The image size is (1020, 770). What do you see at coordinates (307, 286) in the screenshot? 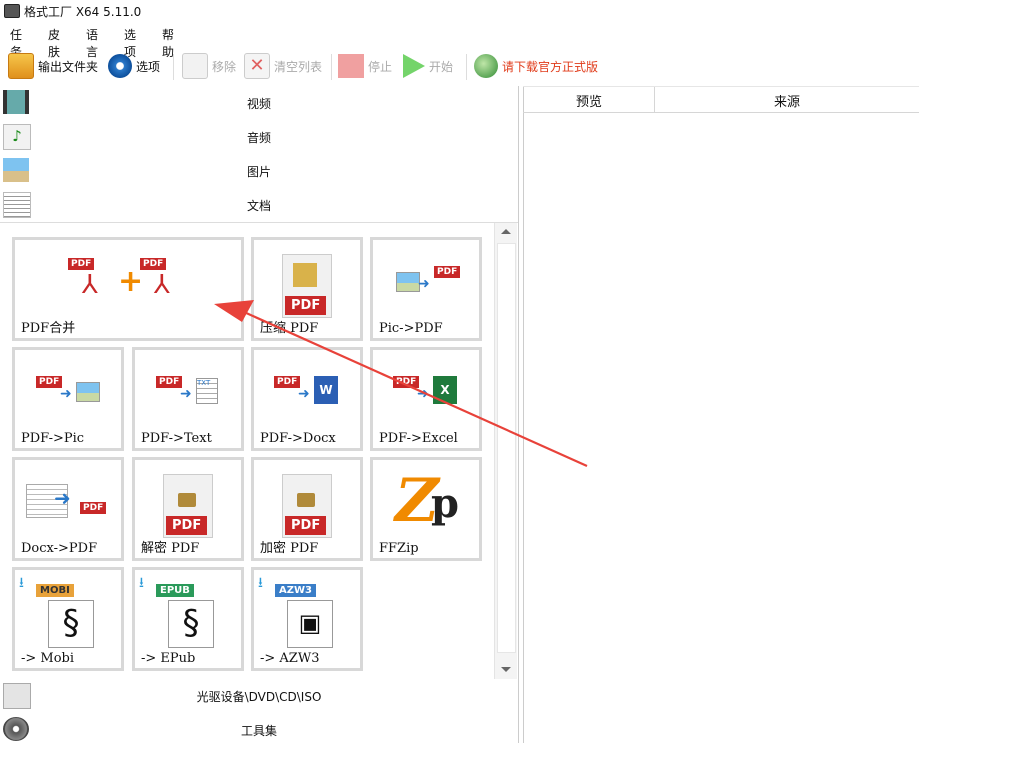
I see `compress-pdf-icon: PDF` at bounding box center [307, 286].